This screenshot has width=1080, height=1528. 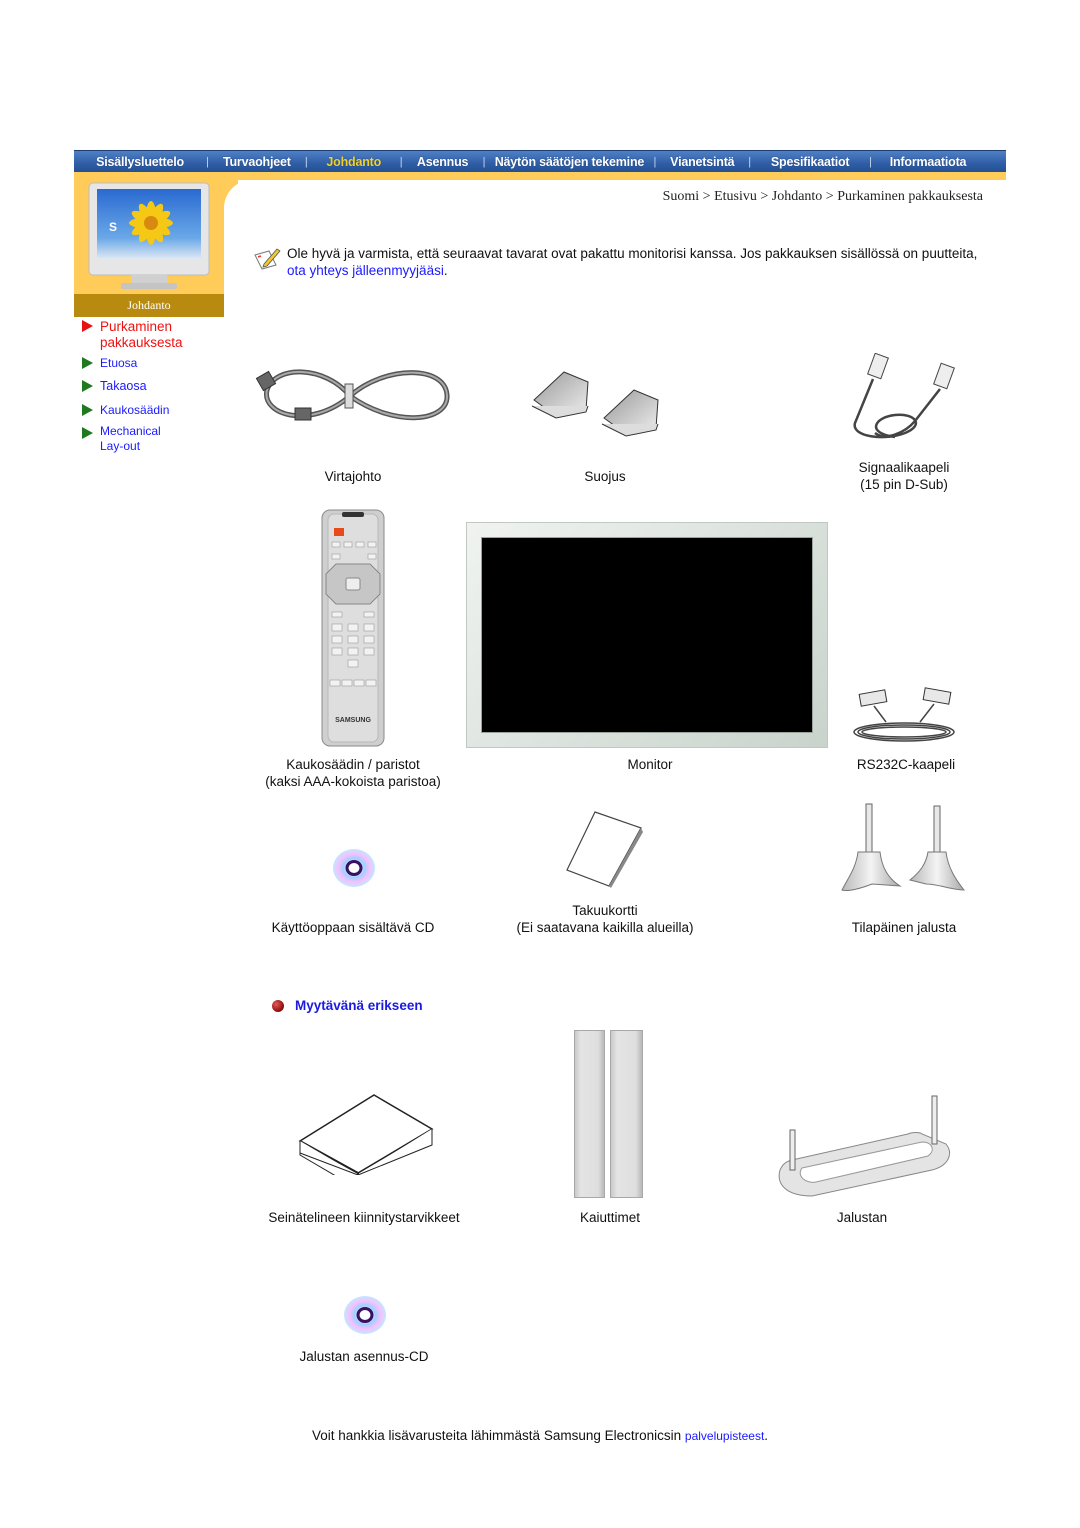 What do you see at coordinates (278, 1005) in the screenshot?
I see `bullet-icon` at bounding box center [278, 1005].